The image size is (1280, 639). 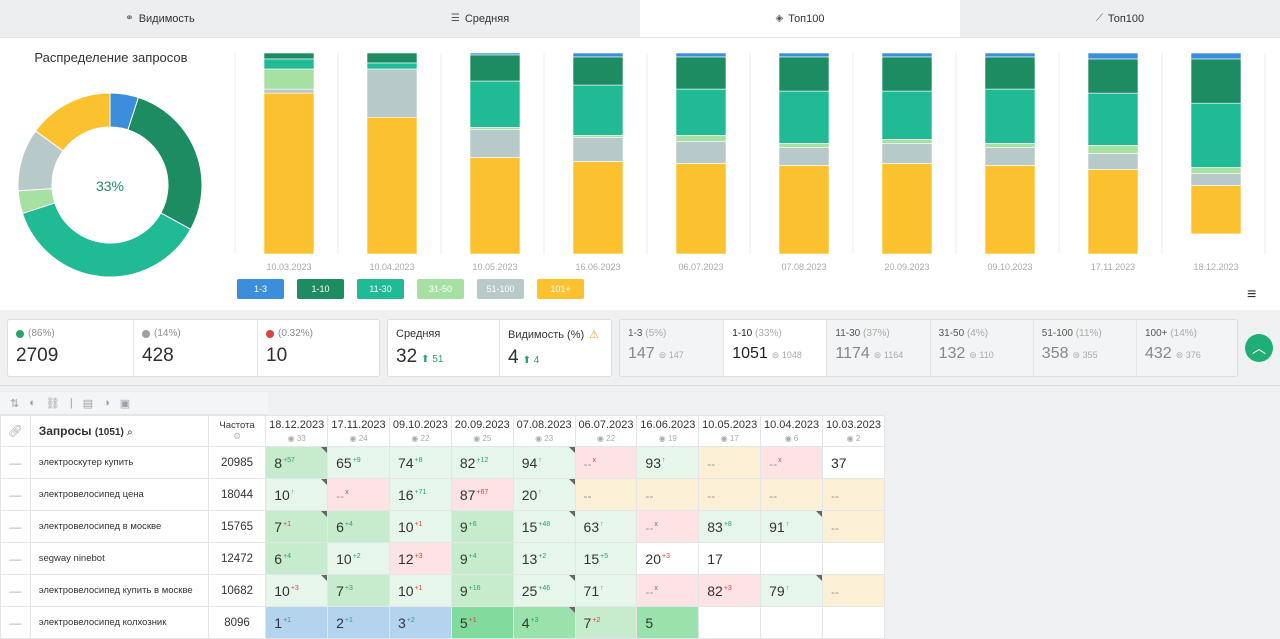 What do you see at coordinates (544, 462) in the screenshot?
I see `position-cell: 94↑` at bounding box center [544, 462].